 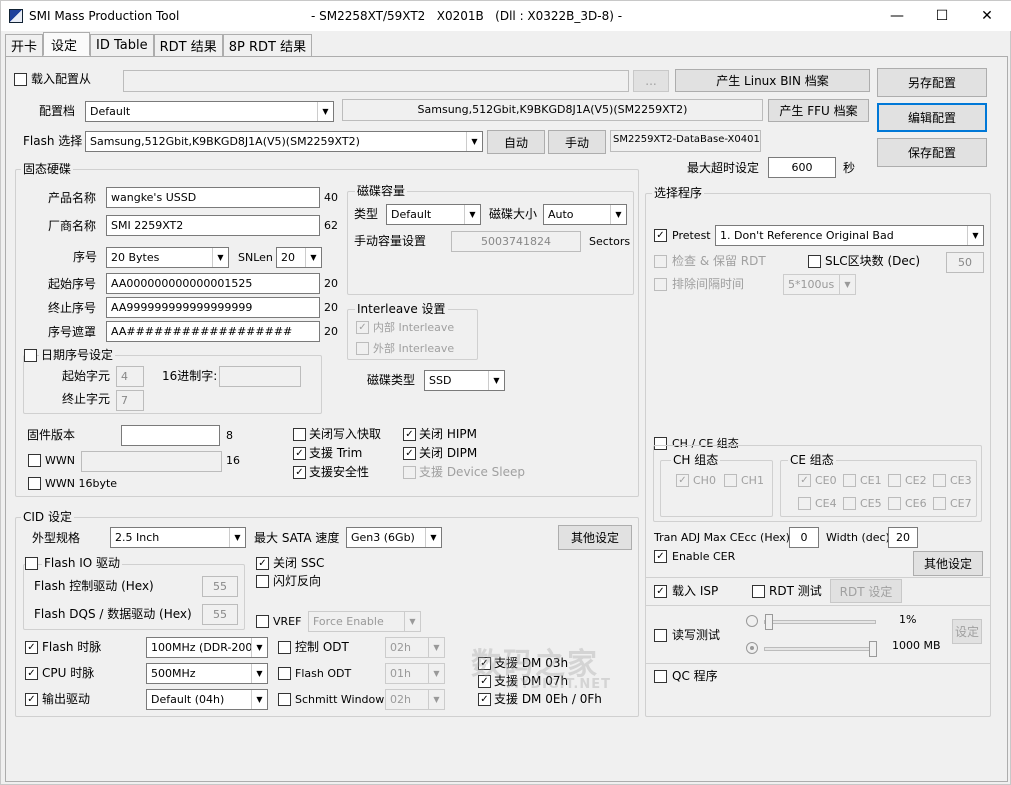 I want to click on load-isp-checkbox: ✓, so click(x=660, y=591).